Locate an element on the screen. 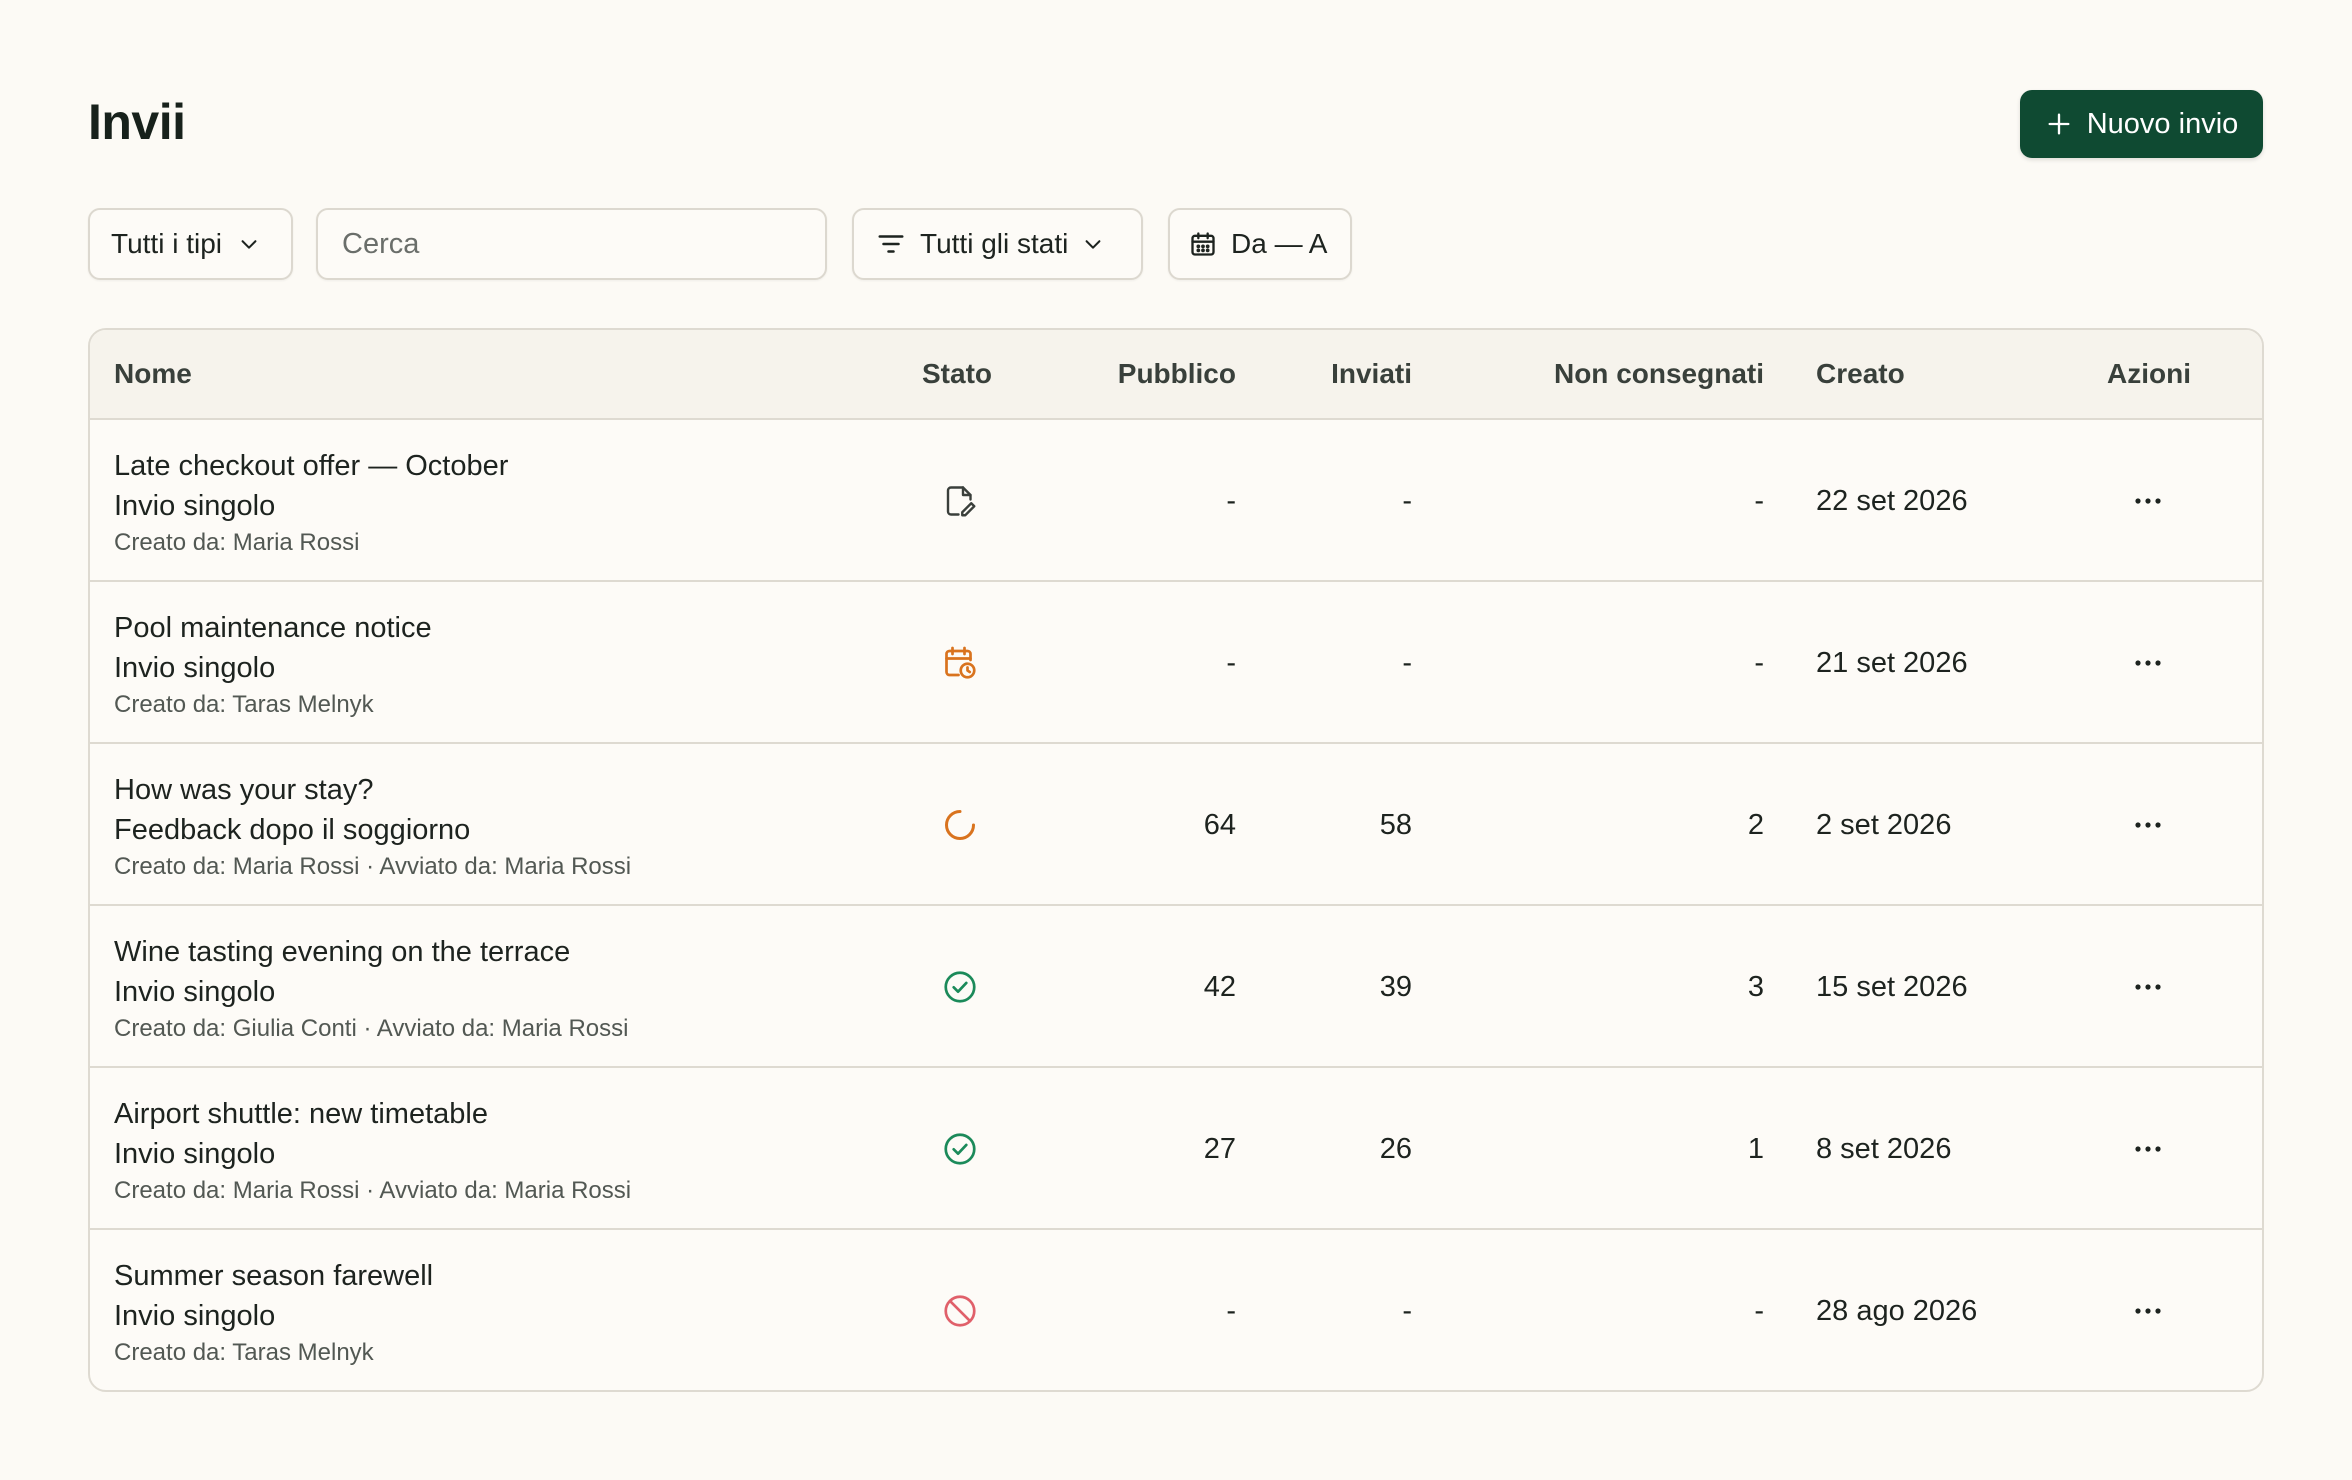 This screenshot has height=1480, width=2352. created-date: 8 set 2026 is located at coordinates (1884, 1149).